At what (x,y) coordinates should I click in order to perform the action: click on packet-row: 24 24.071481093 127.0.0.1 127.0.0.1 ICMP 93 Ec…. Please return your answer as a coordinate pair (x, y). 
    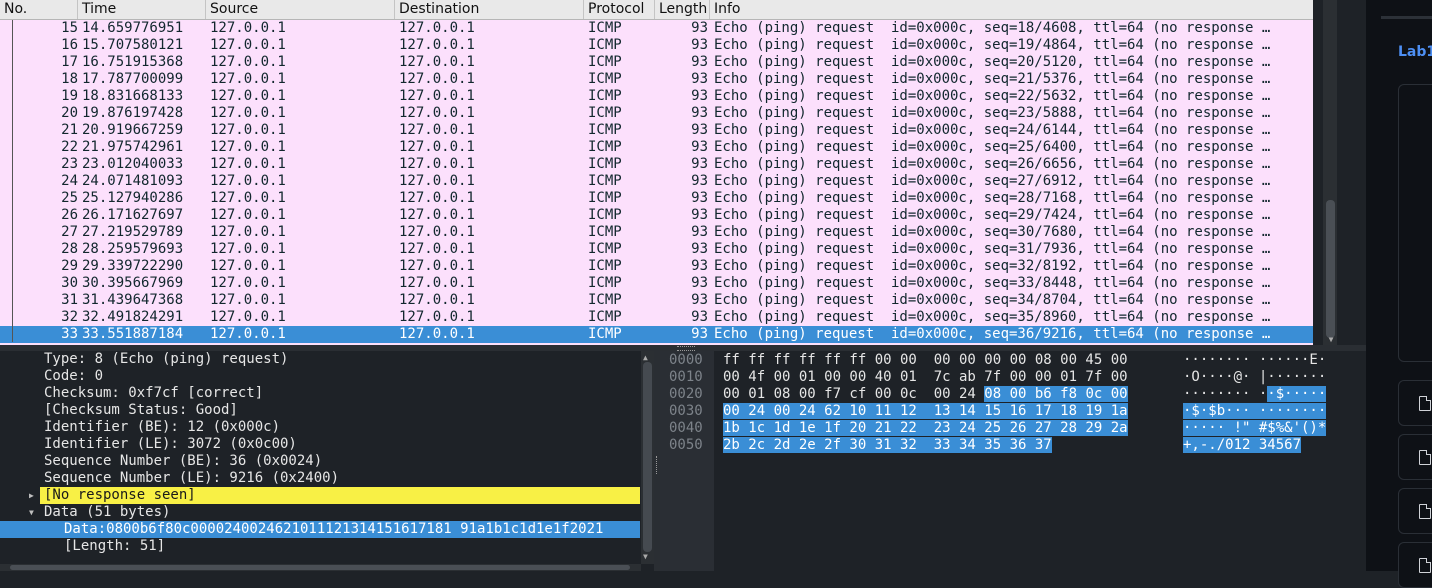
    Looking at the image, I should click on (656, 181).